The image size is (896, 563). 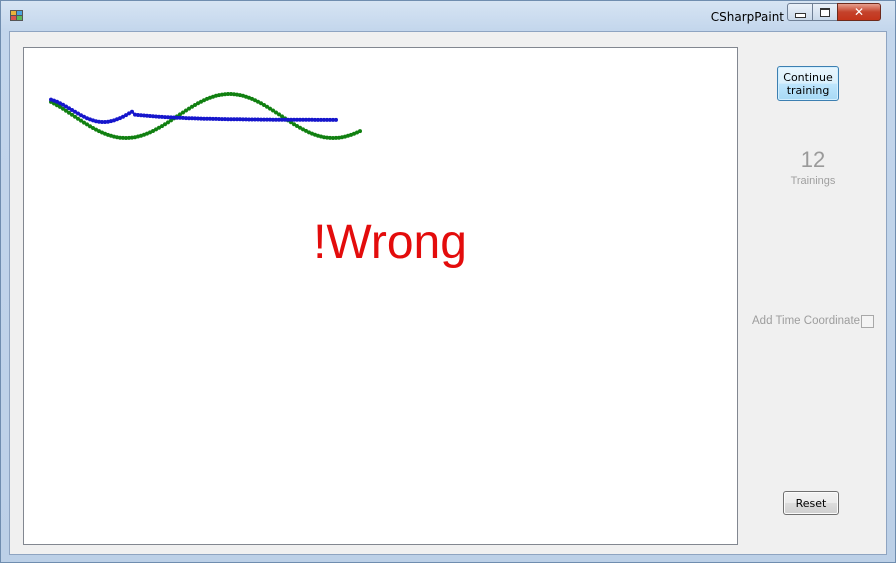 What do you see at coordinates (800, 15) in the screenshot?
I see `minimize-icon` at bounding box center [800, 15].